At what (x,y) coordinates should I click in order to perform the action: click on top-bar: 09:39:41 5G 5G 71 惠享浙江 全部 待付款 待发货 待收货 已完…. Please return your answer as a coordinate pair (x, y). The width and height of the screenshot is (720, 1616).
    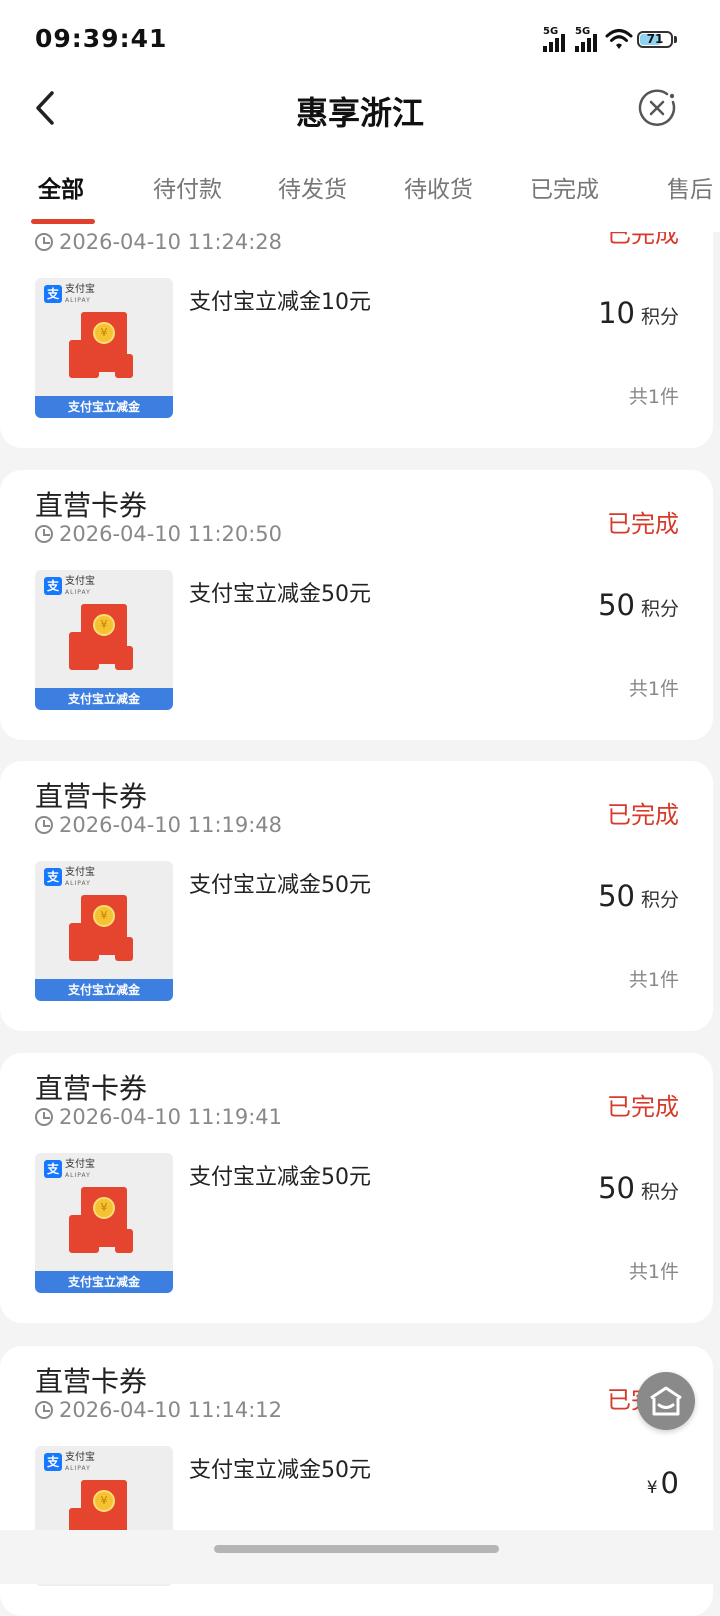
    Looking at the image, I should click on (360, 116).